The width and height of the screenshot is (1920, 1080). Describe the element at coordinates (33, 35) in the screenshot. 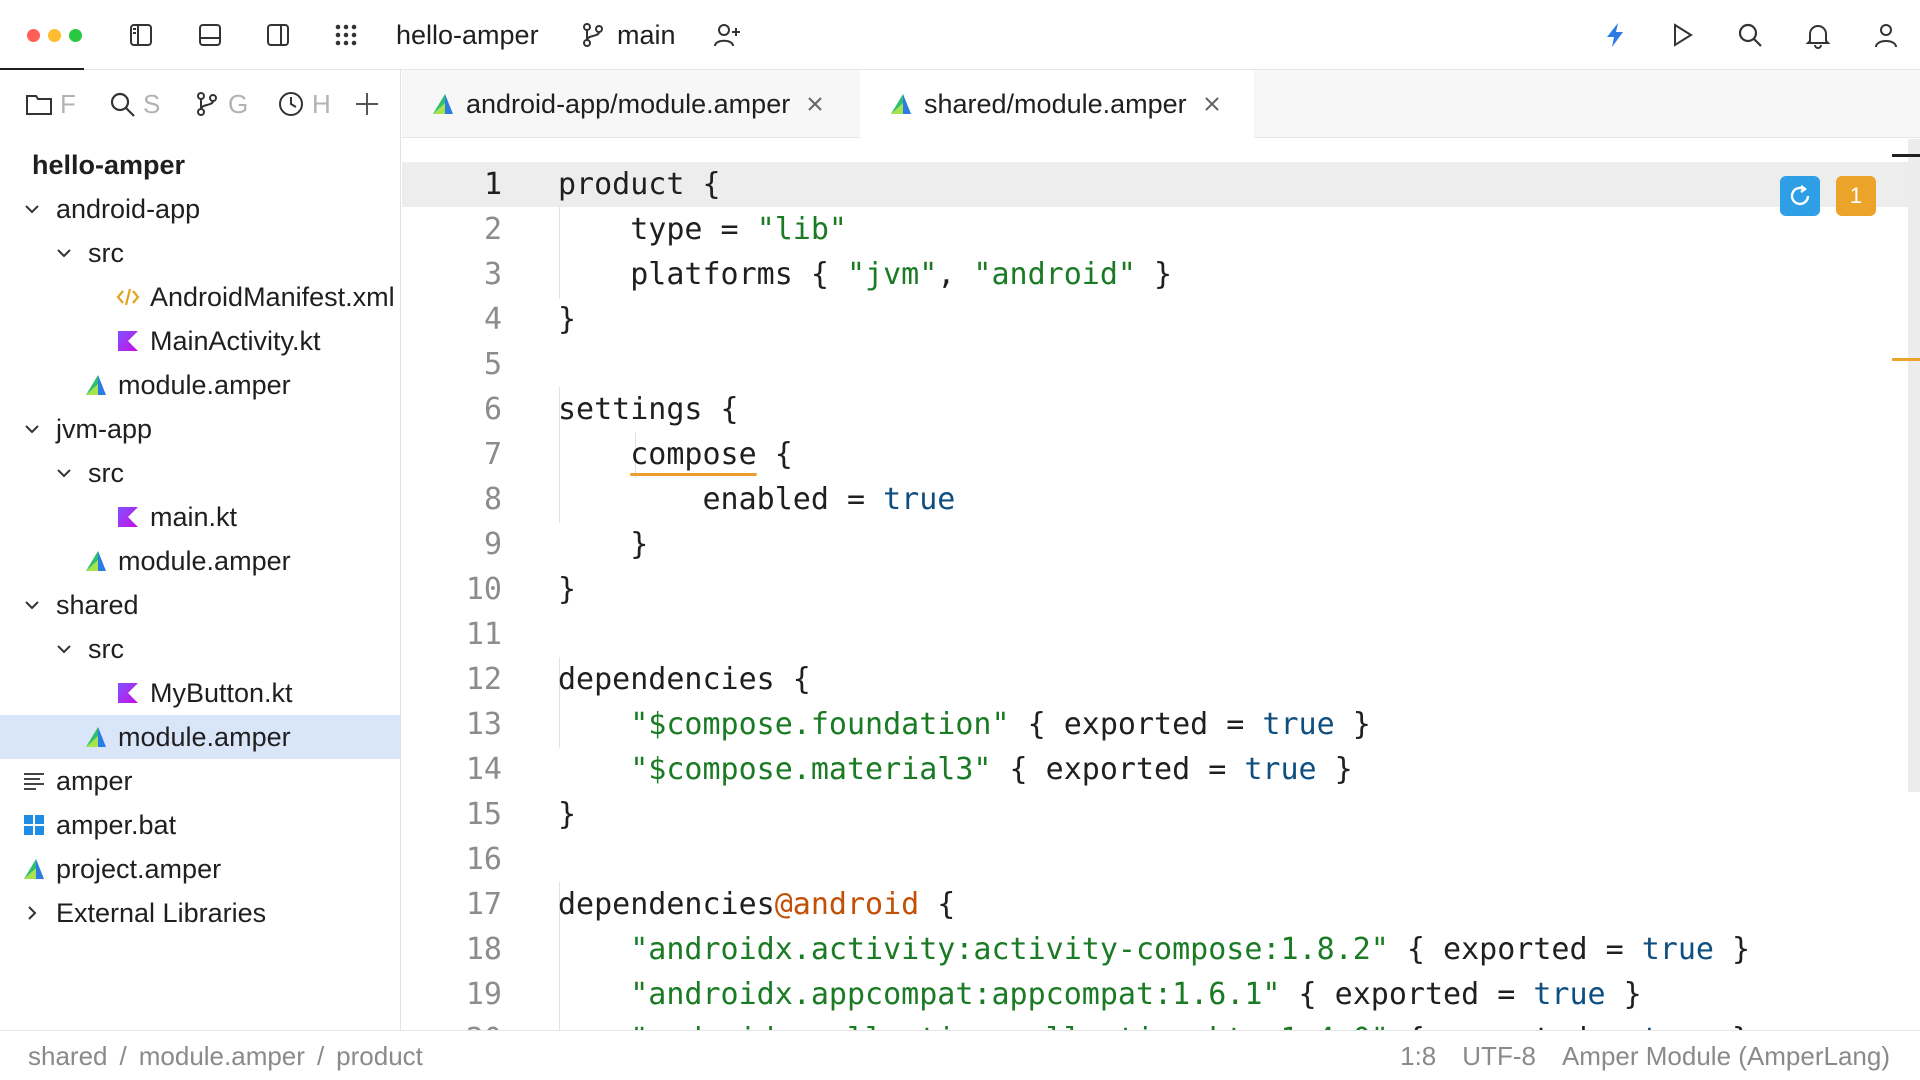

I see `window-close-button` at that location.